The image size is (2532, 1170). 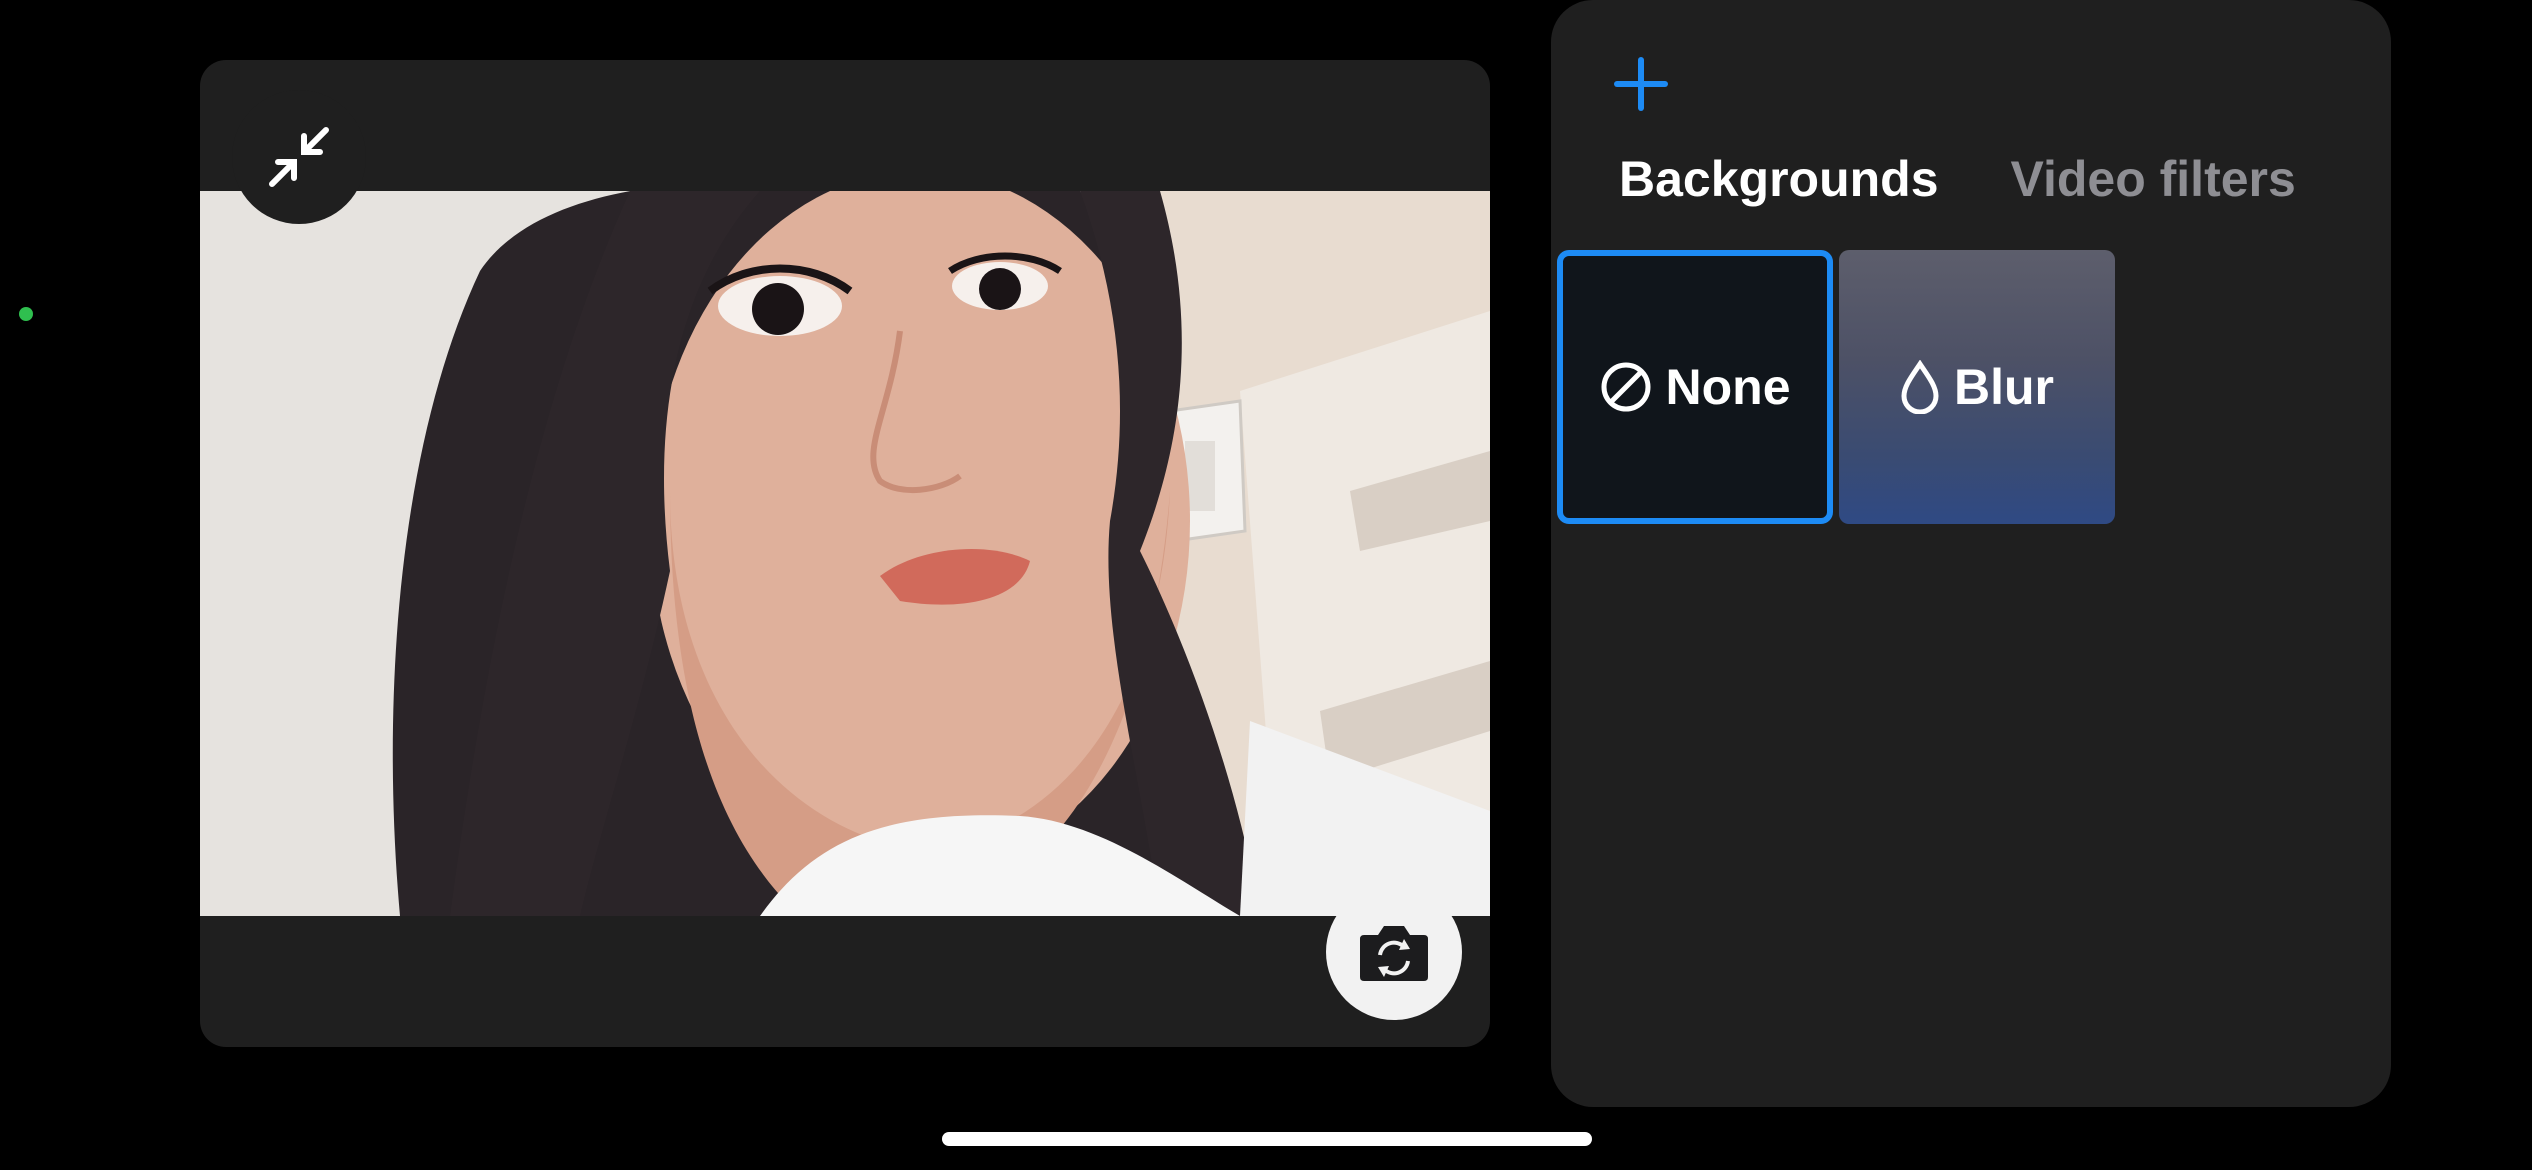 I want to click on droplet-icon, so click(x=1920, y=387).